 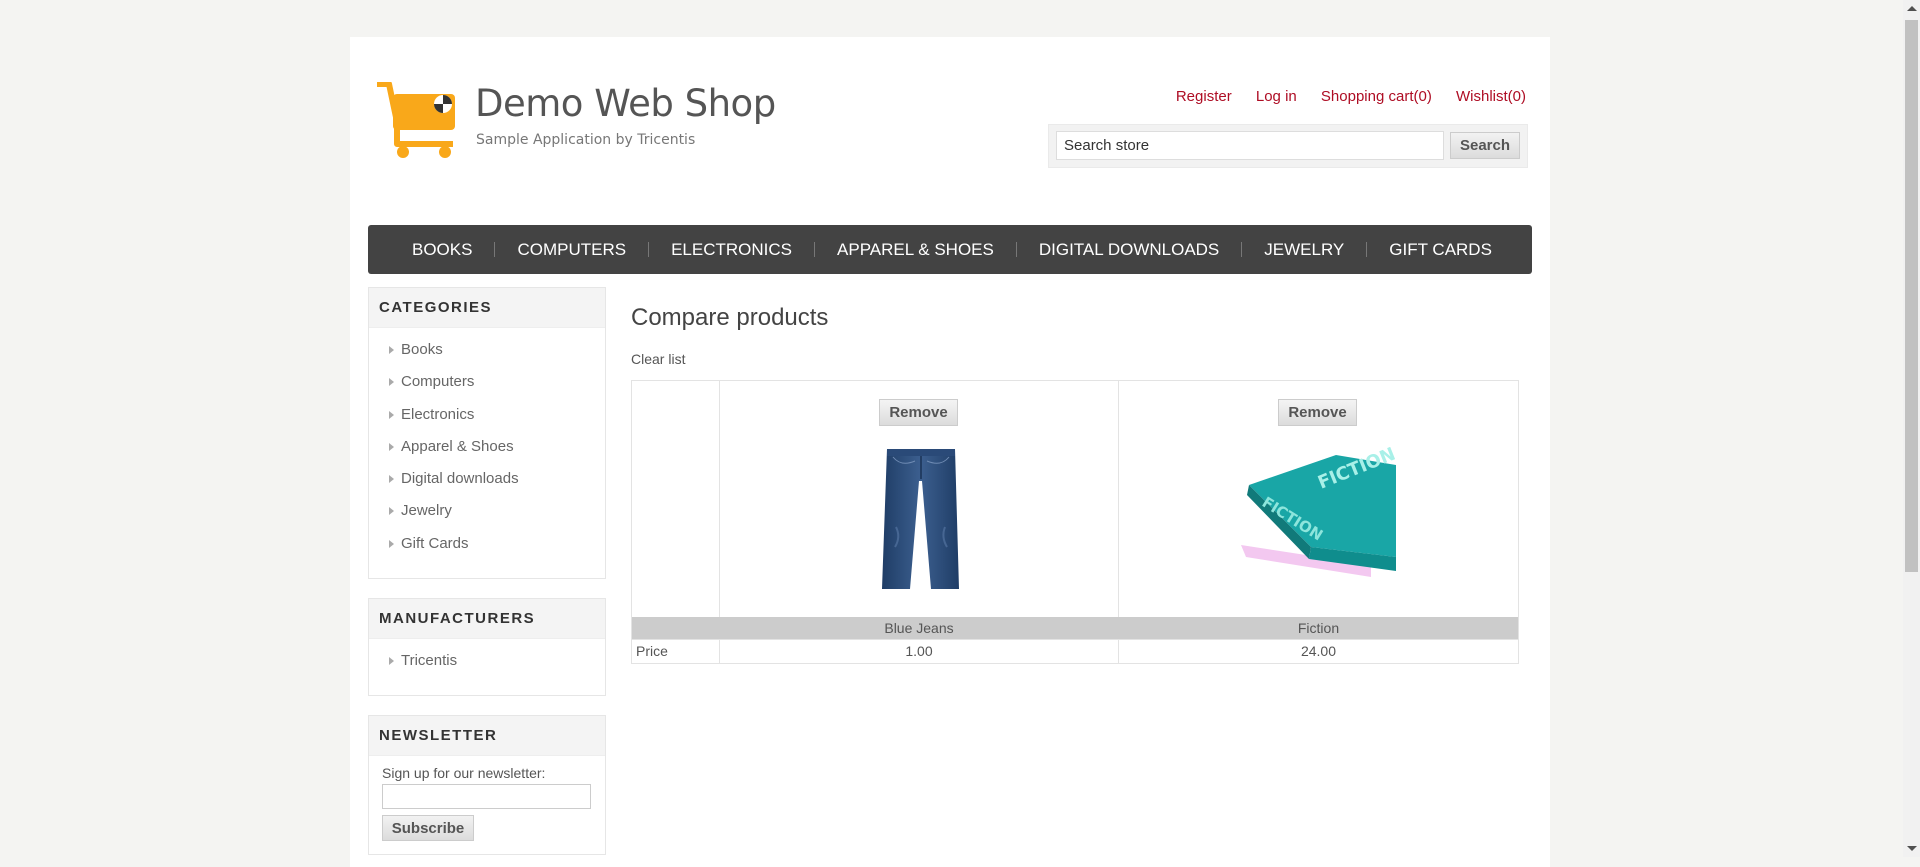 I want to click on logo-title: Demo Web Shop, so click(x=625, y=103).